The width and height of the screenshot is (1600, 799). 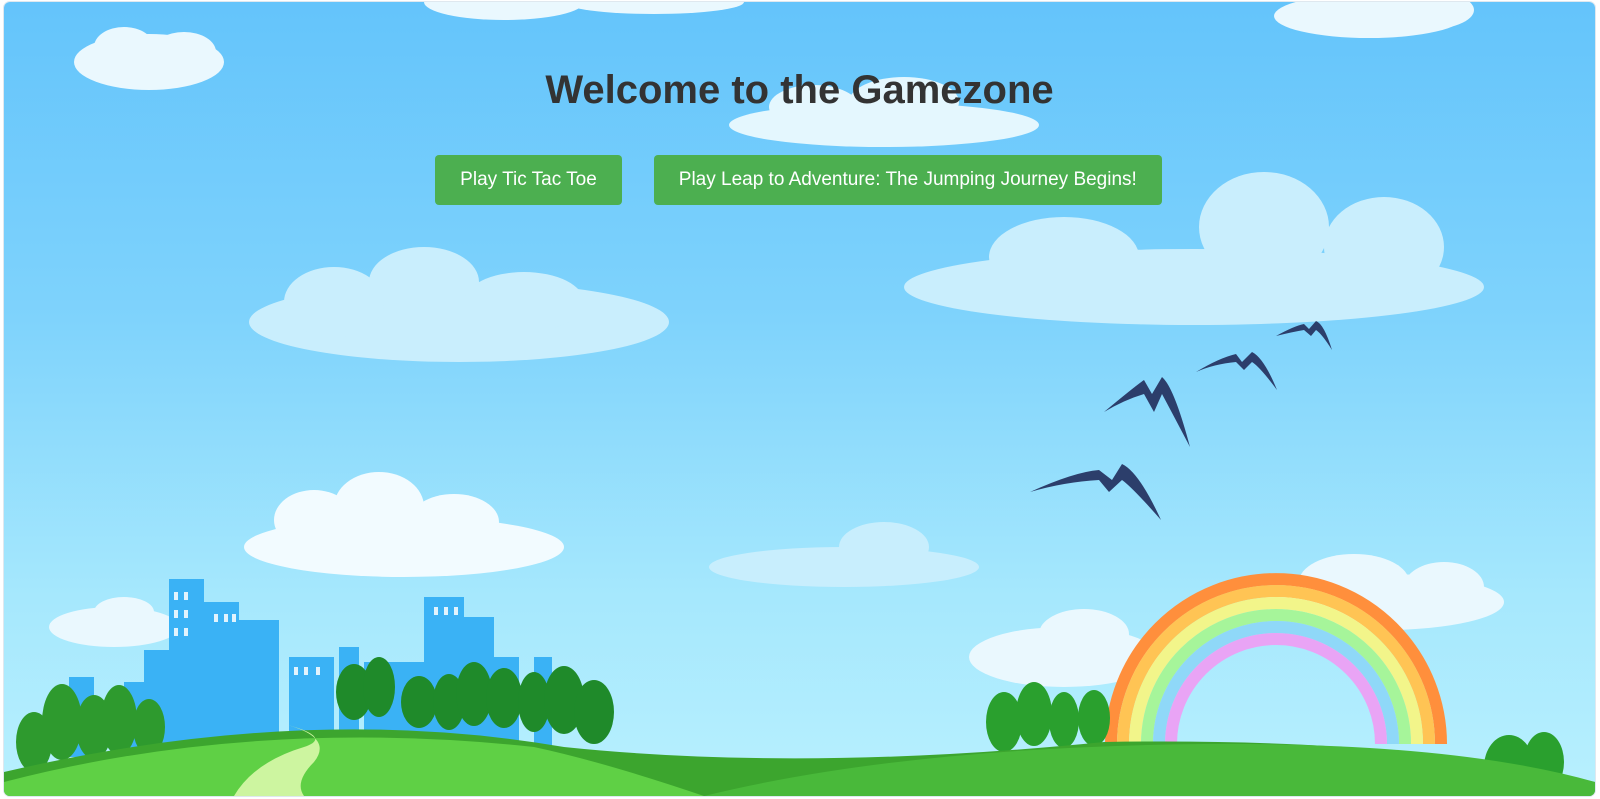 I want to click on page-title: Welcome to the Gamezone, so click(x=799, y=90).